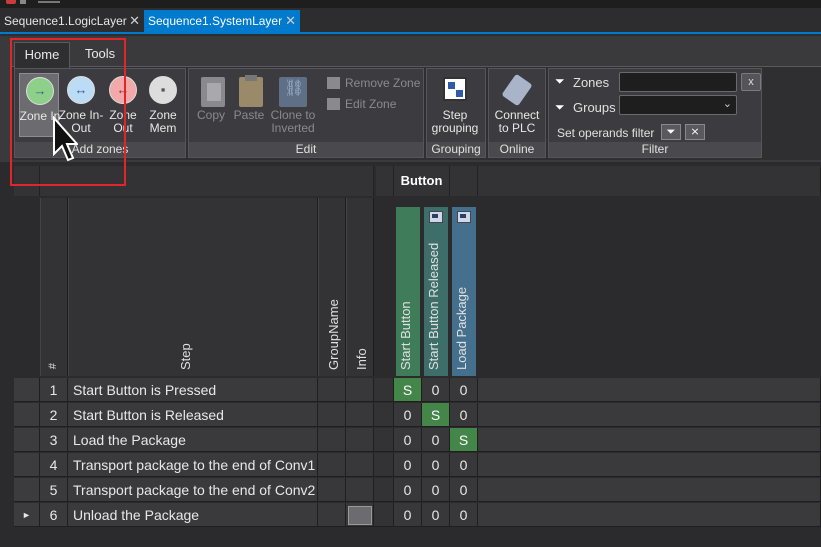 The image size is (821, 547). What do you see at coordinates (27, 515) in the screenshot?
I see `row-marker: ►` at bounding box center [27, 515].